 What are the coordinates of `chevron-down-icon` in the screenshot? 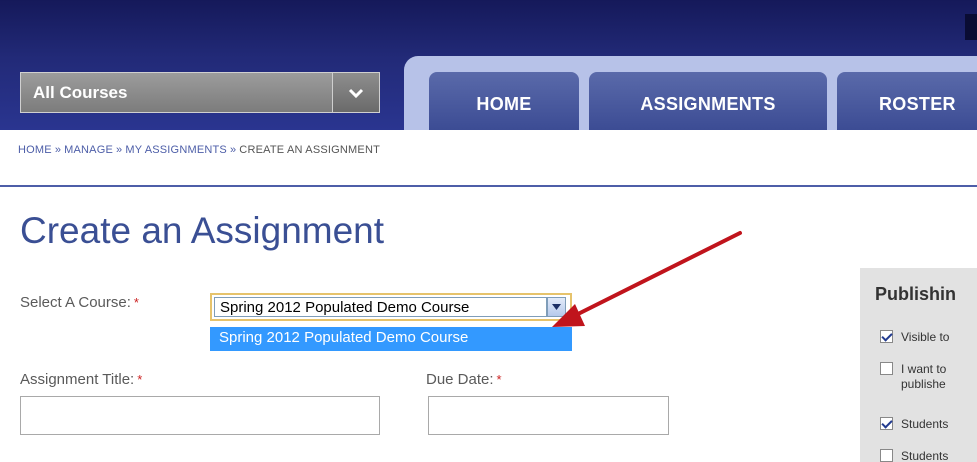 It's located at (355, 92).